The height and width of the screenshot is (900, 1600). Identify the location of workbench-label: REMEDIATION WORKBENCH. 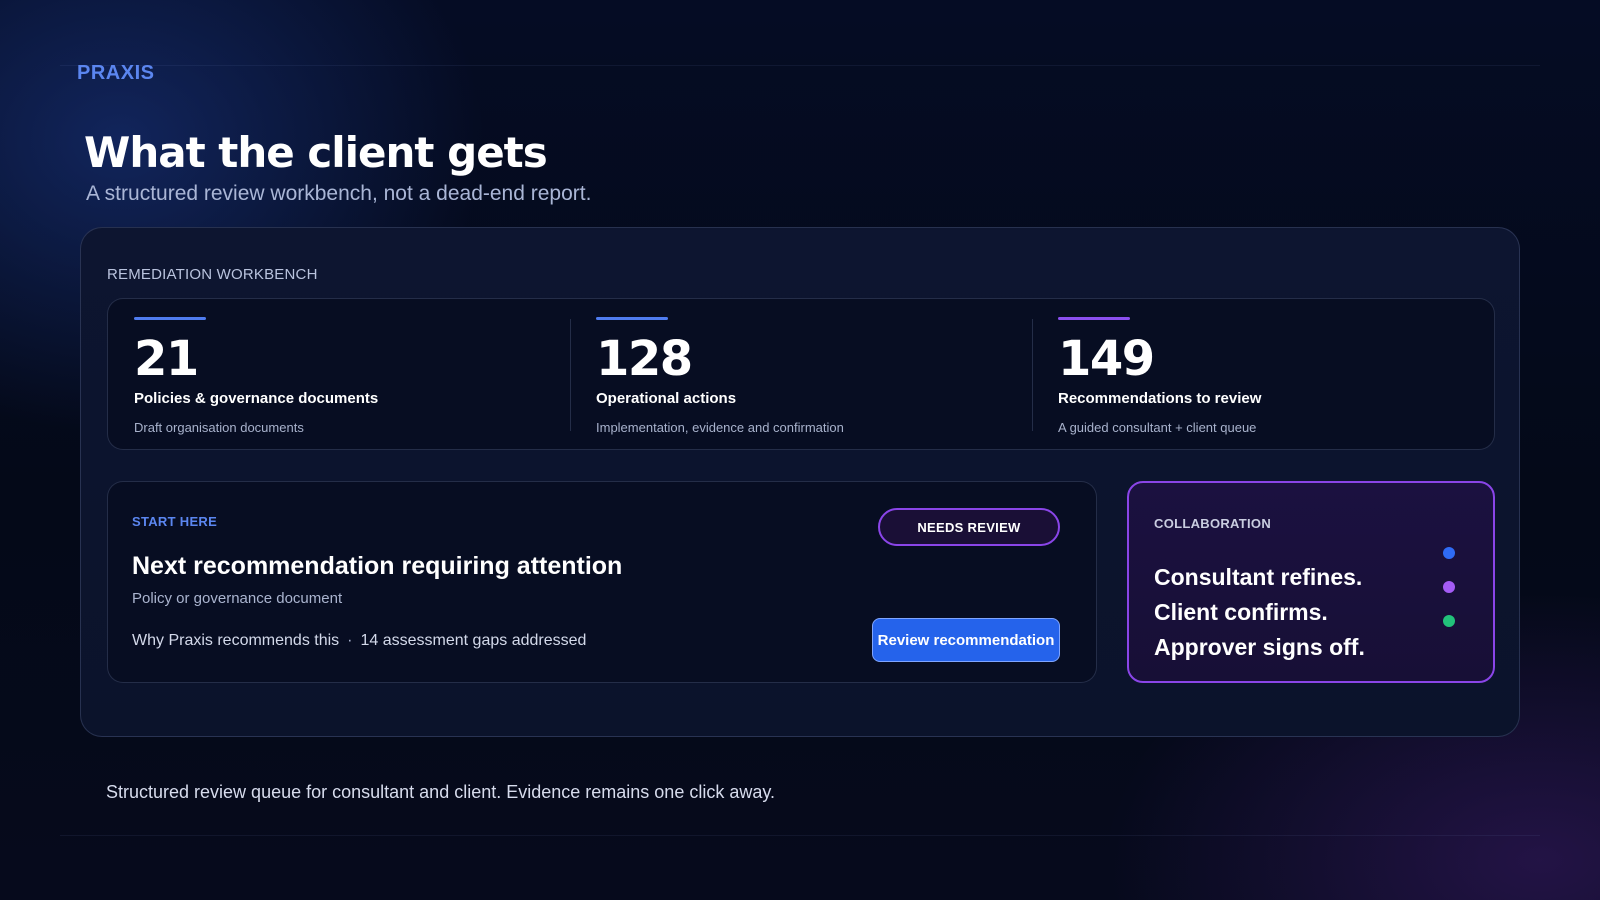
(212, 274).